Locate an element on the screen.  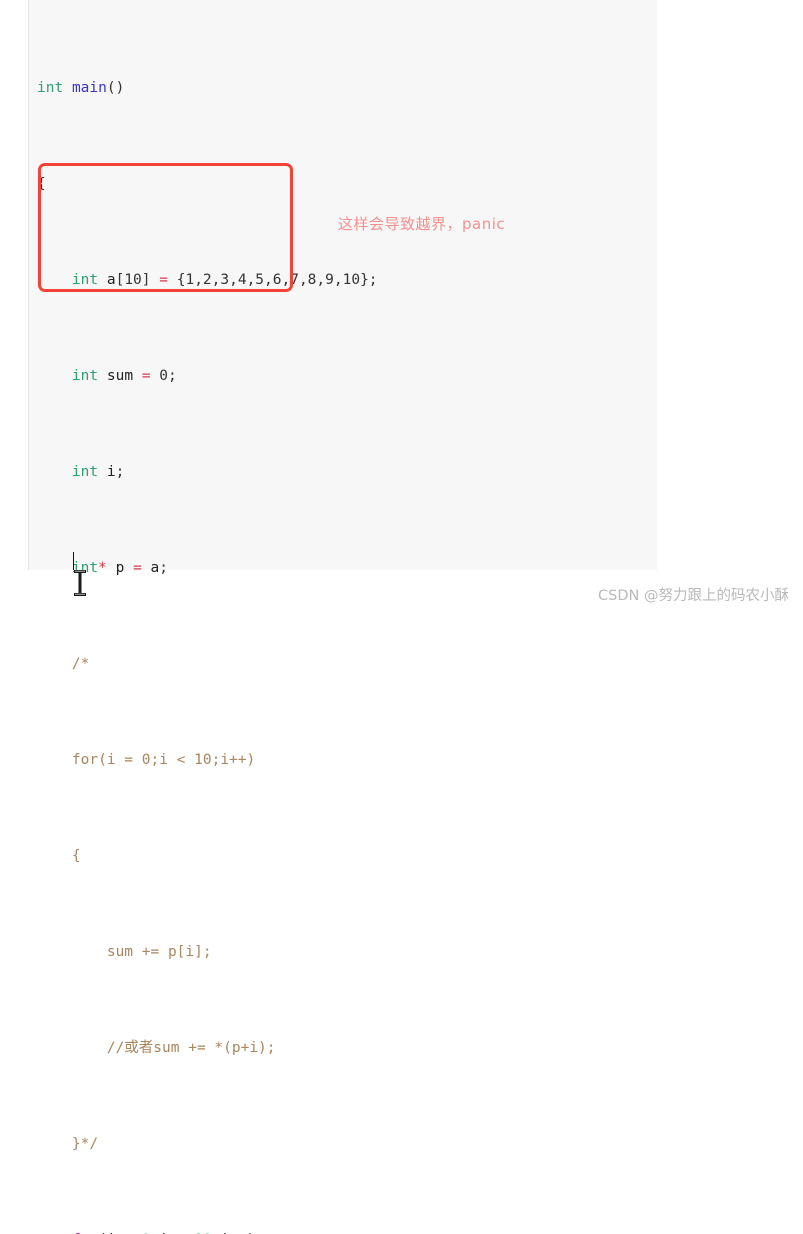
token-function-main: main is located at coordinates (89, 88).